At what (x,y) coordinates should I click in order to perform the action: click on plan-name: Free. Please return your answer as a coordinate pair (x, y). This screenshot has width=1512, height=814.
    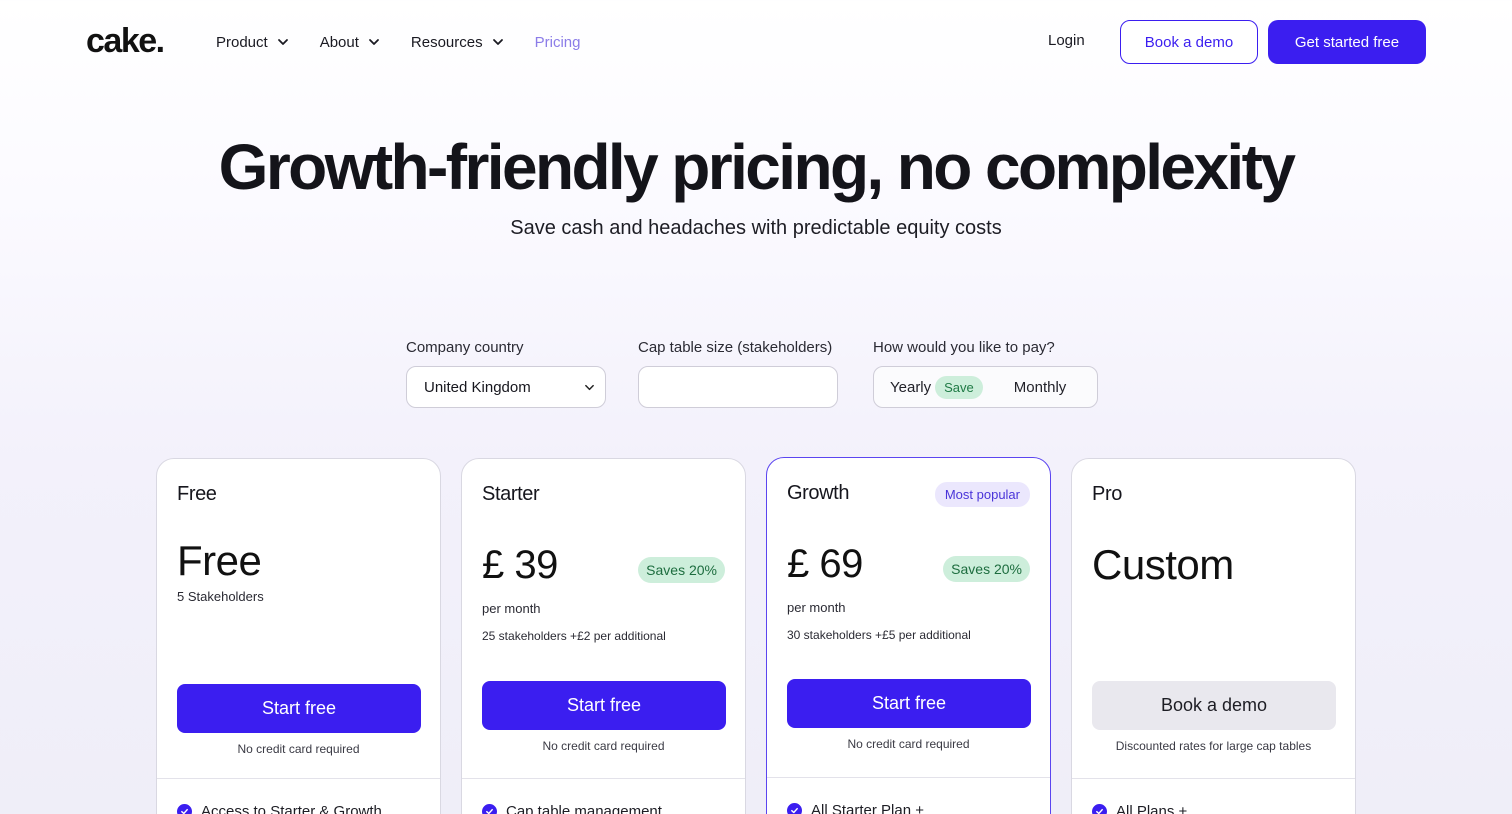
    Looking at the image, I should click on (197, 494).